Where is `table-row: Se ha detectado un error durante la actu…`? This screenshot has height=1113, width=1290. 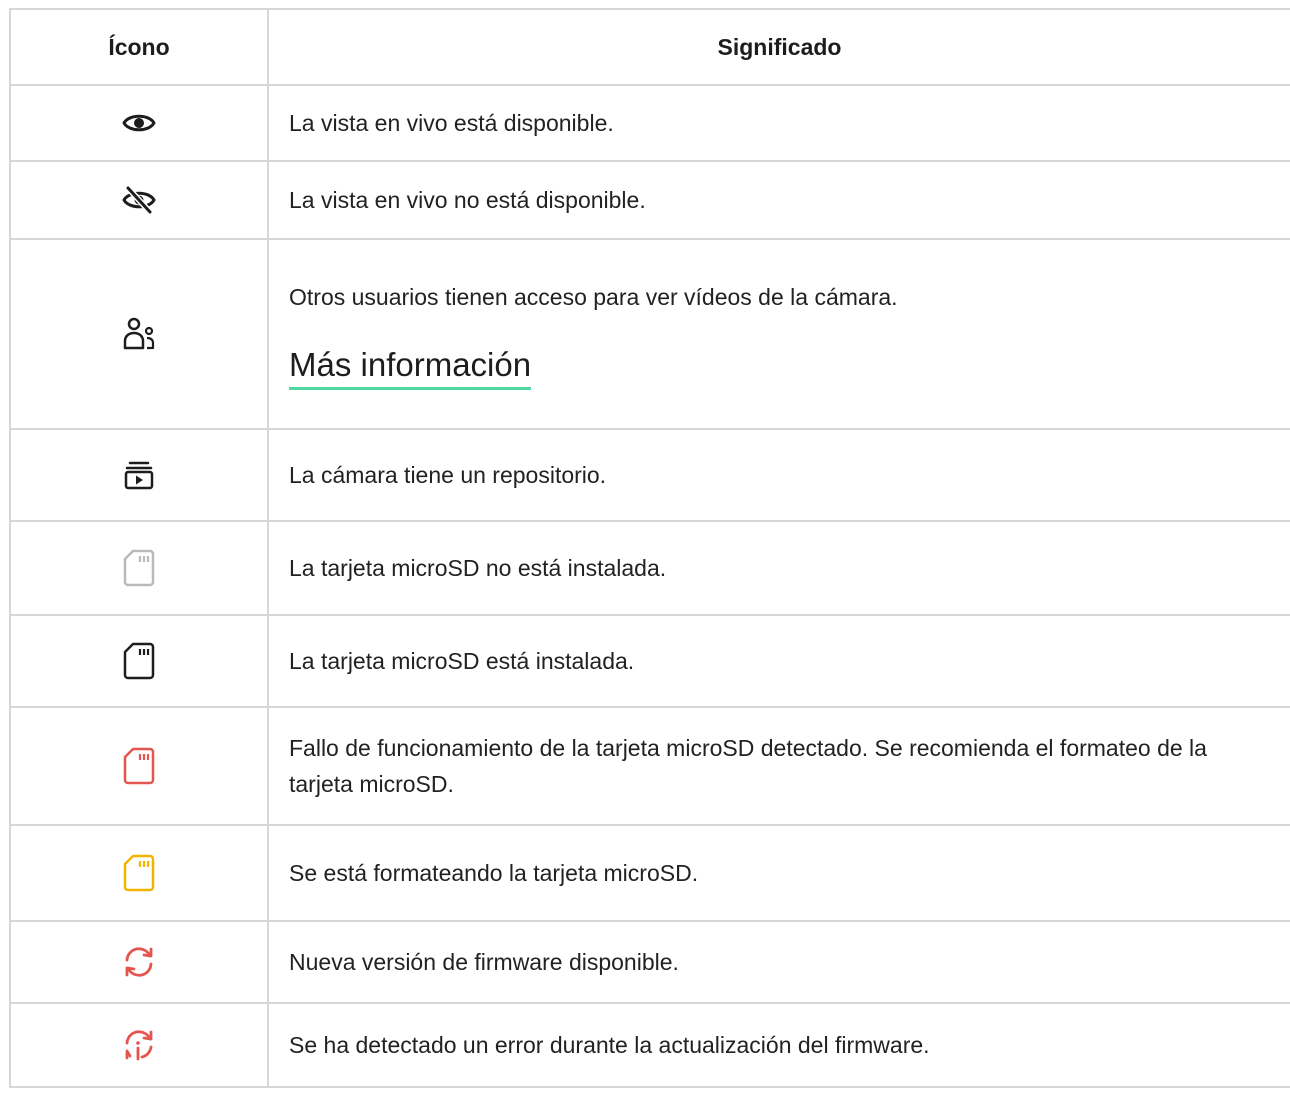 table-row: Se ha detectado un error durante la actu… is located at coordinates (649, 1045).